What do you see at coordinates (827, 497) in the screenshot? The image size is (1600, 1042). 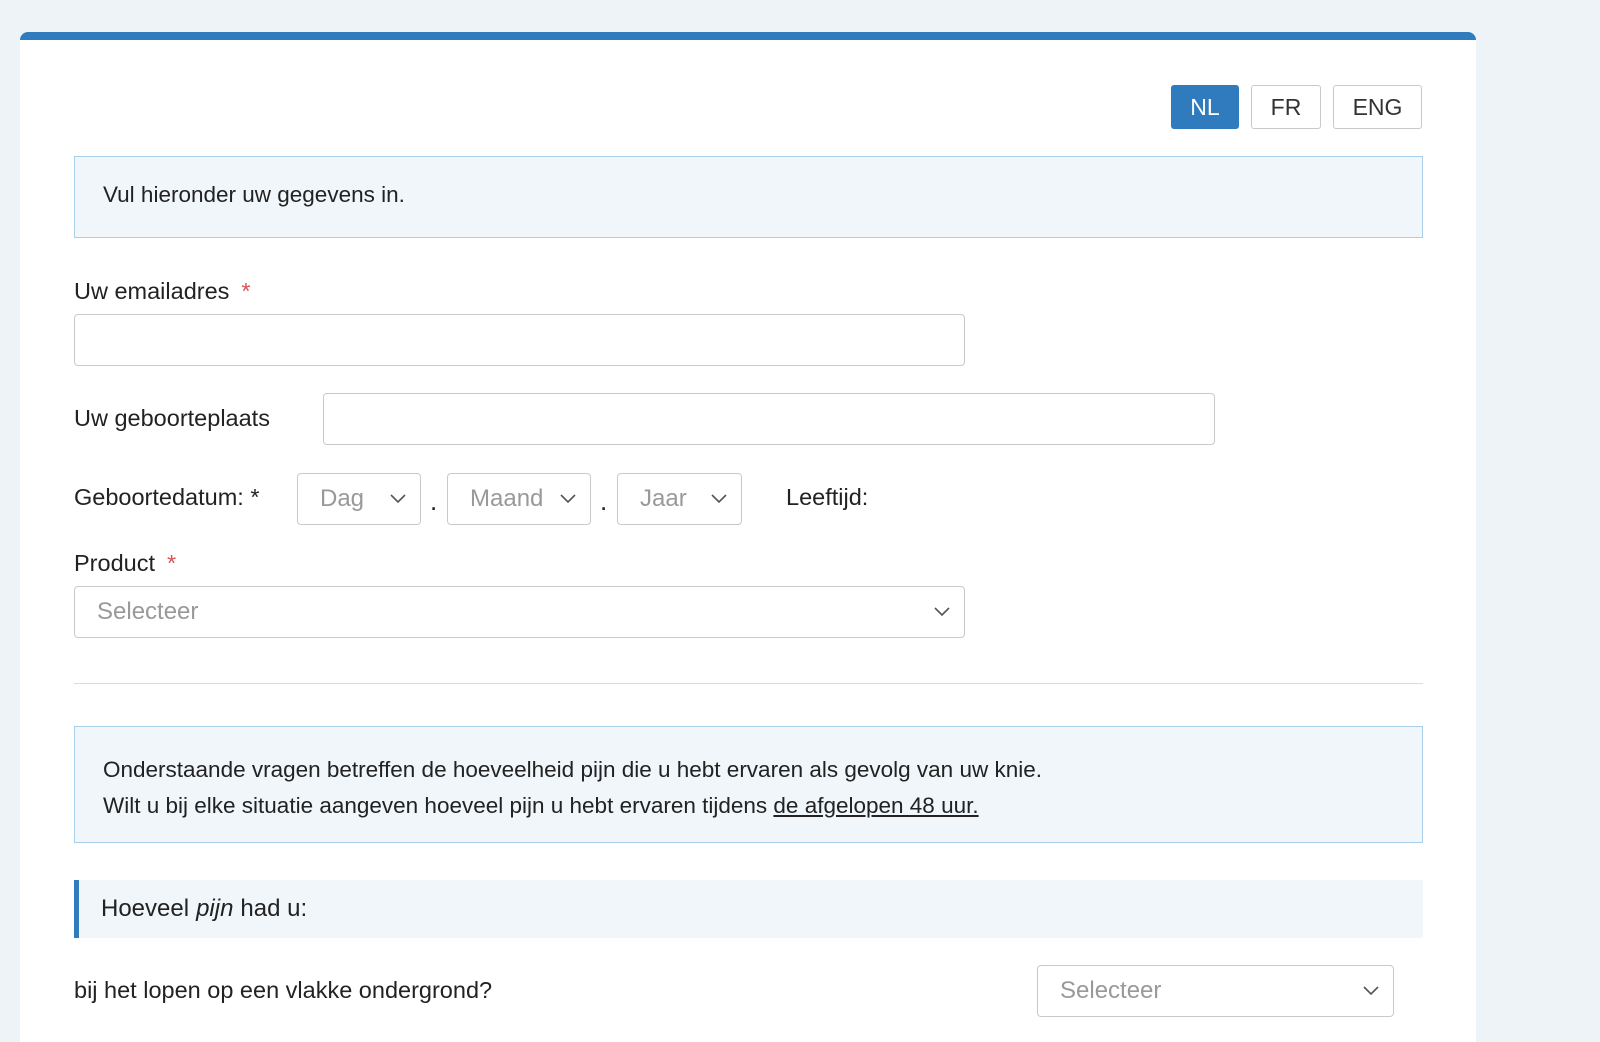 I see `age-label: Leeftijd:` at bounding box center [827, 497].